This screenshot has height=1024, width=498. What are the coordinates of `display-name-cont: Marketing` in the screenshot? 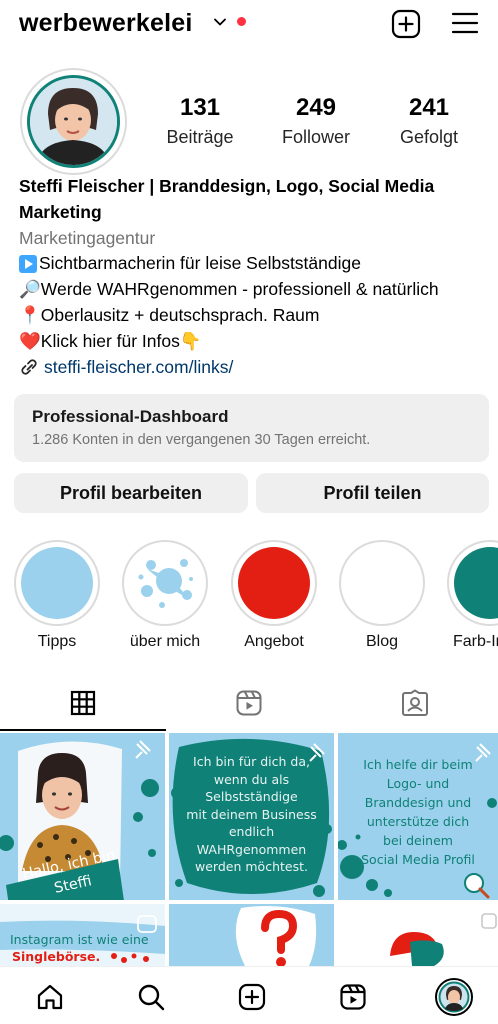 It's located at (60, 211).